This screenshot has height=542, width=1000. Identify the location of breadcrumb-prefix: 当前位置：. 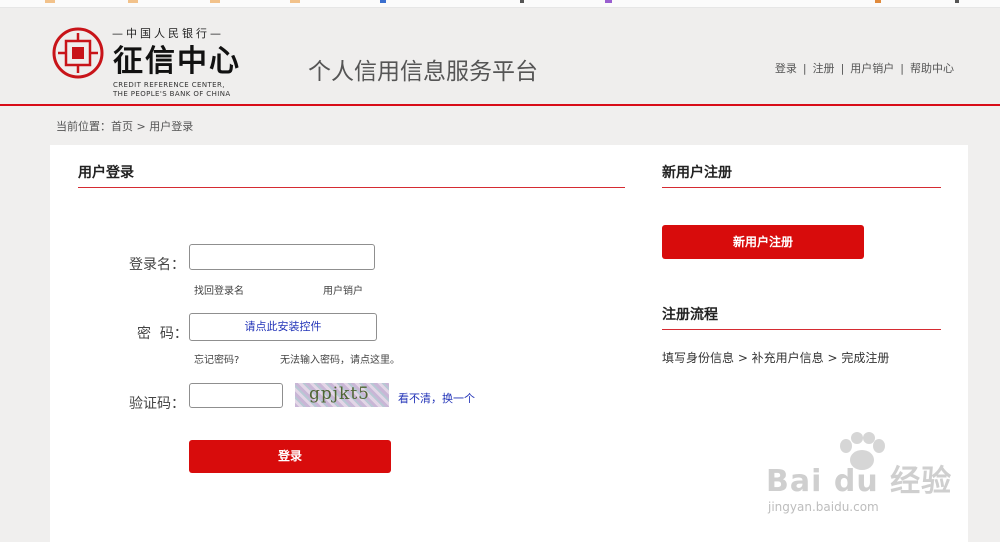
(83, 126).